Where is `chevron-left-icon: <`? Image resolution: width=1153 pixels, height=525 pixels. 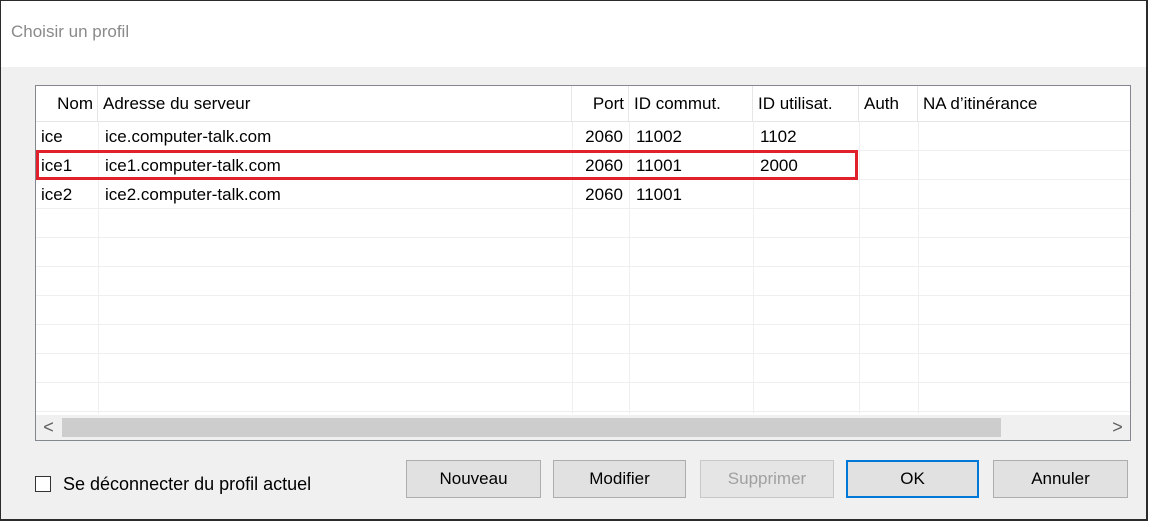
chevron-left-icon: < is located at coordinates (48, 427).